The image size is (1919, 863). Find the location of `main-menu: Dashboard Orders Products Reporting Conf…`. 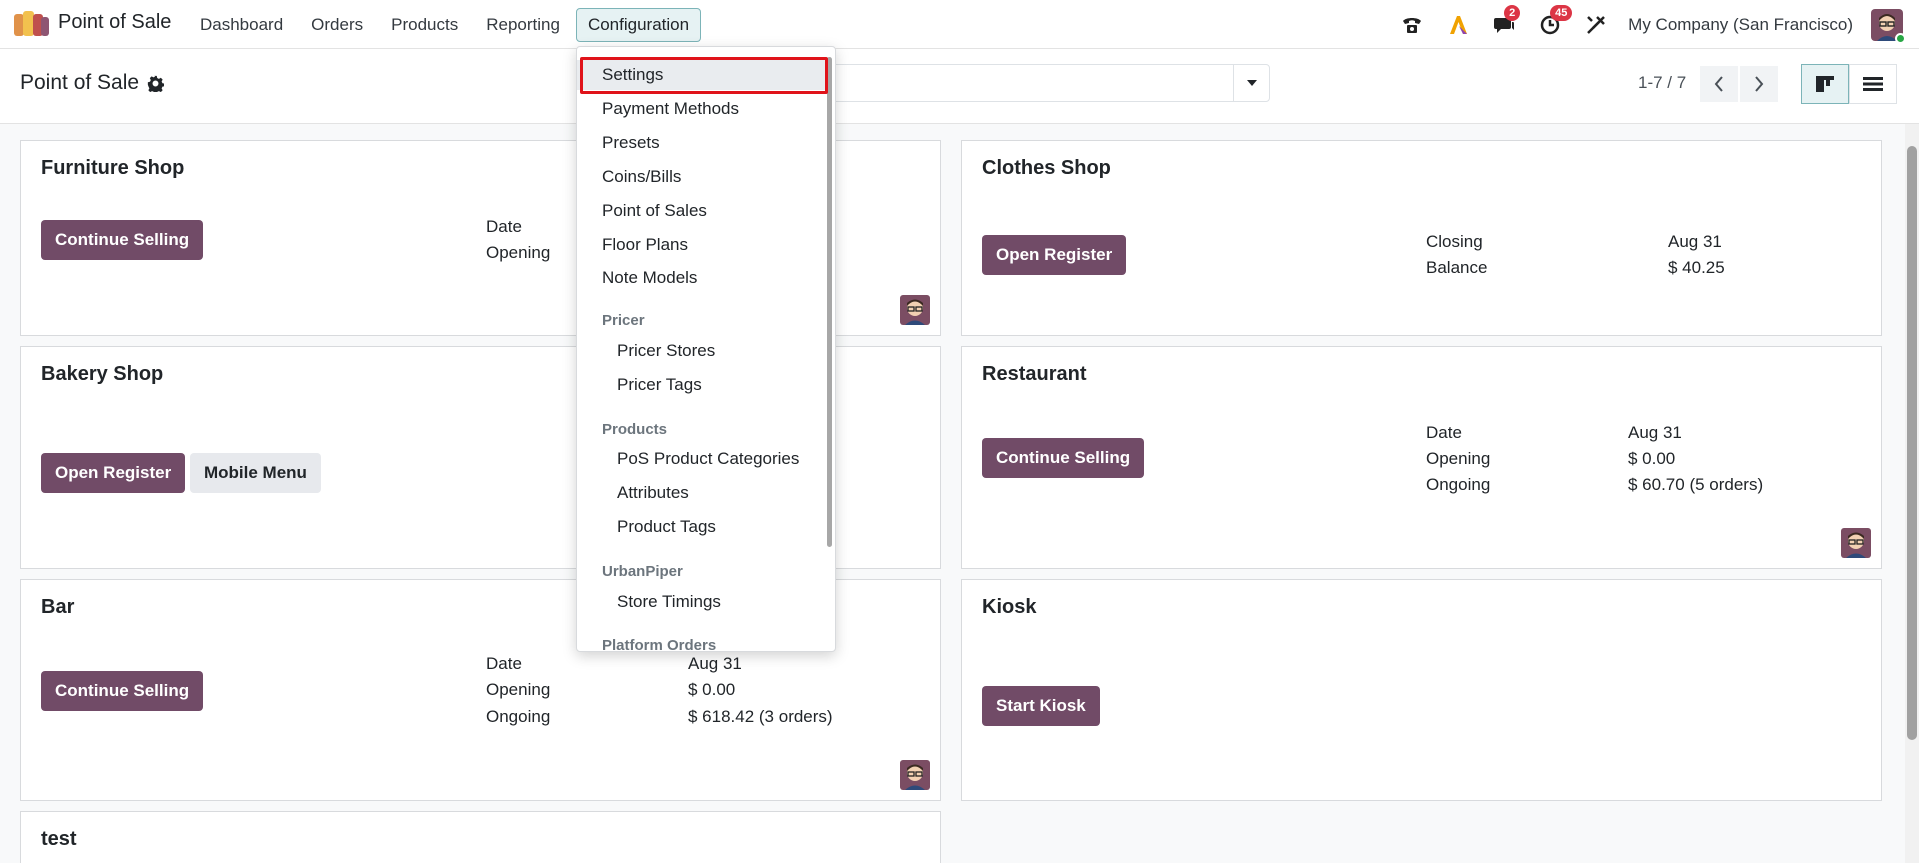

main-menu: Dashboard Orders Products Reporting Conf… is located at coordinates (445, 25).